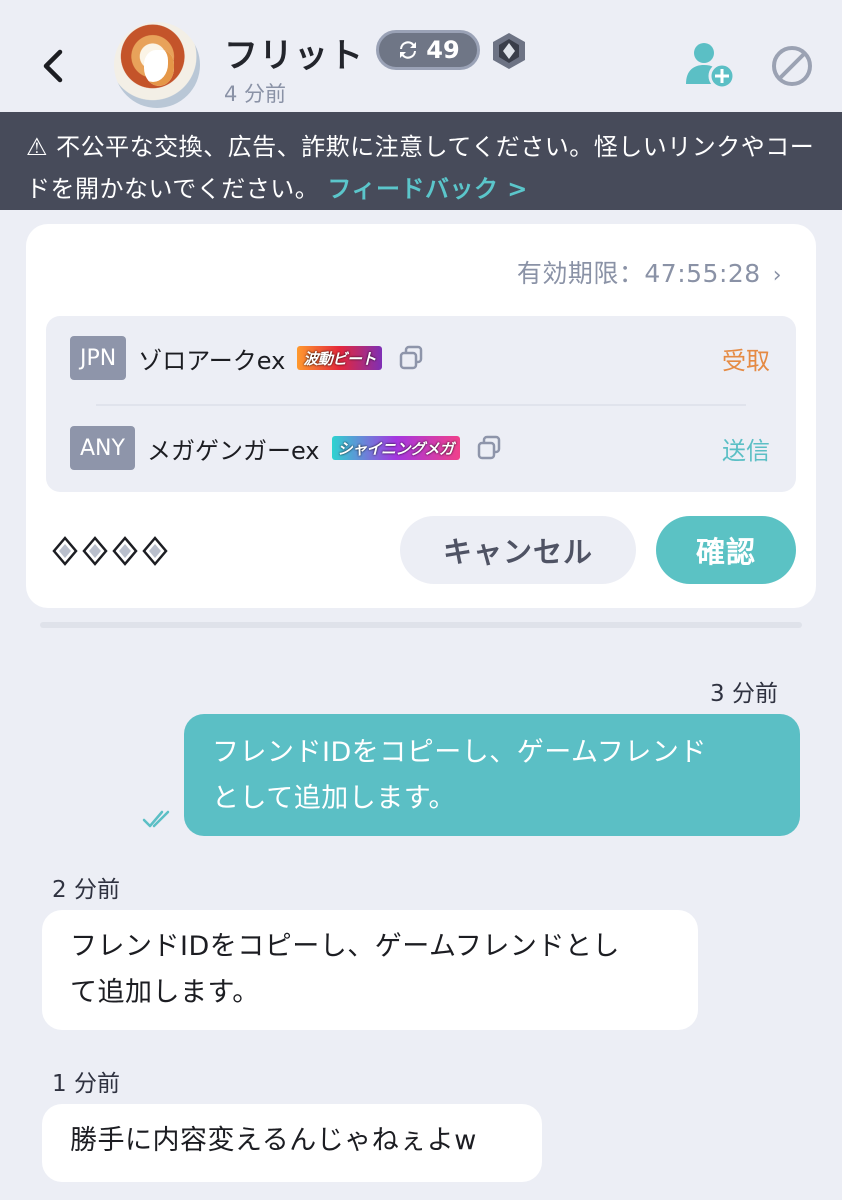 This screenshot has height=1200, width=842. I want to click on rarity-diamonds, so click(110, 551).